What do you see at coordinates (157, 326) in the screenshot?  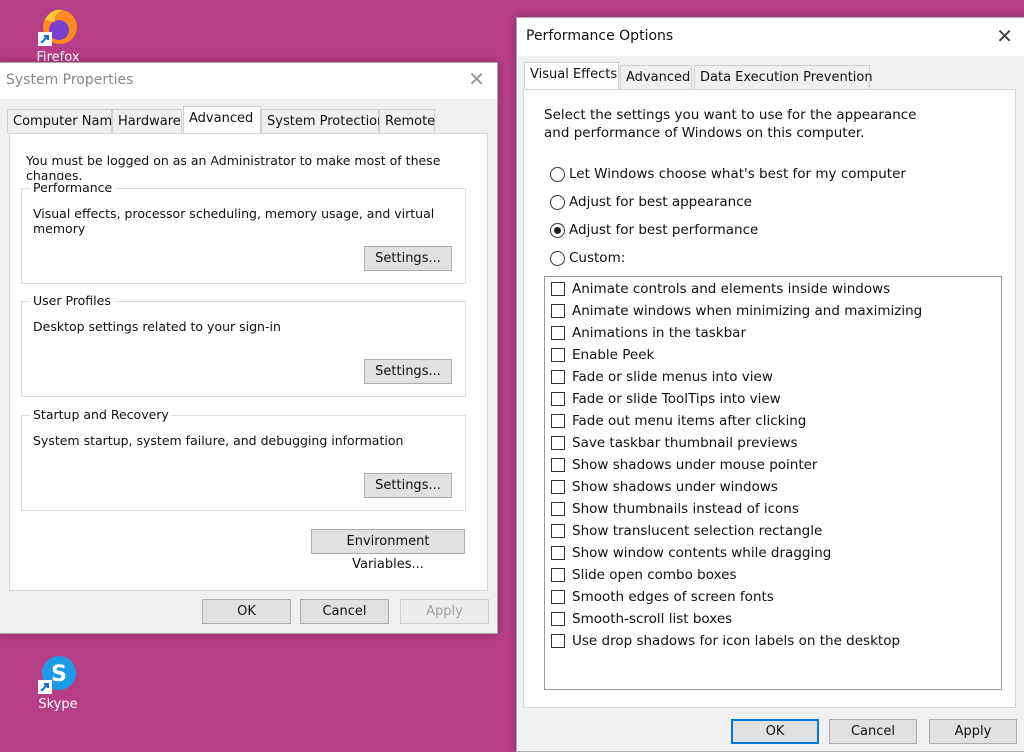 I see `group-desc: Desktop settings related to your sign-in` at bounding box center [157, 326].